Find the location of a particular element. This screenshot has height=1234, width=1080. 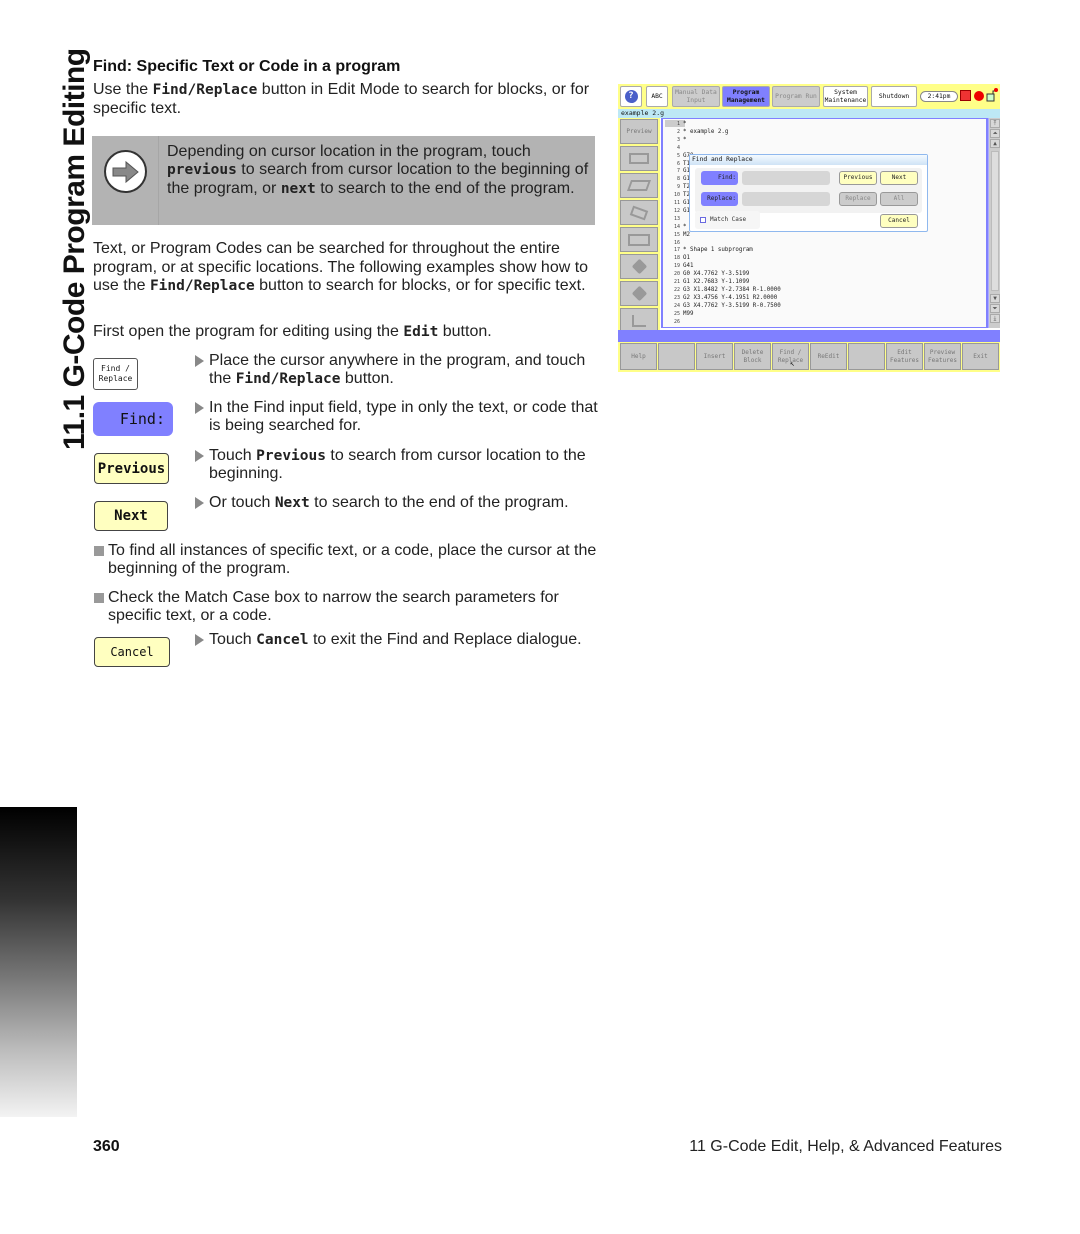

replace-button: Replace is located at coordinates (858, 199).